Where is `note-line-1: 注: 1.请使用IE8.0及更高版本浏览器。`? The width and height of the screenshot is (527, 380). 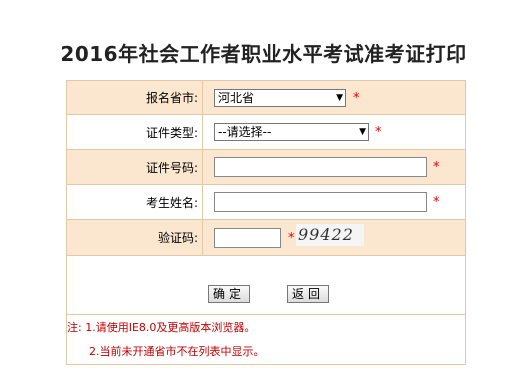 note-line-1: 注: 1.请使用IE8.0及更高版本浏览器。 is located at coordinates (161, 327).